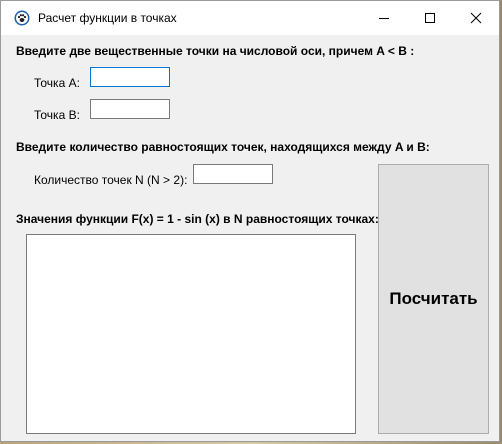  Describe the element at coordinates (57, 83) in the screenshot. I see `point-a-label: Точка A:` at that location.